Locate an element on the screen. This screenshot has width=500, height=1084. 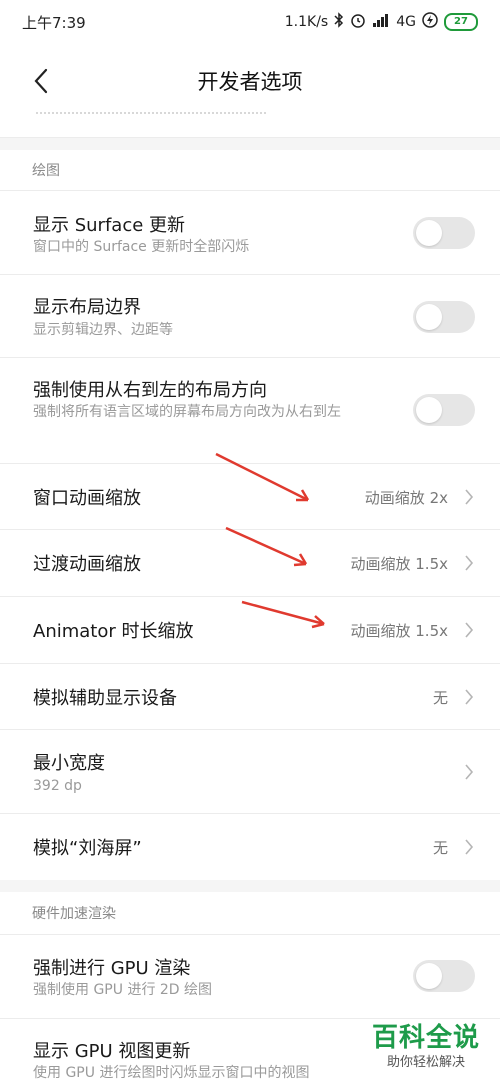
battery-icon: 27 is located at coordinates (461, 22).